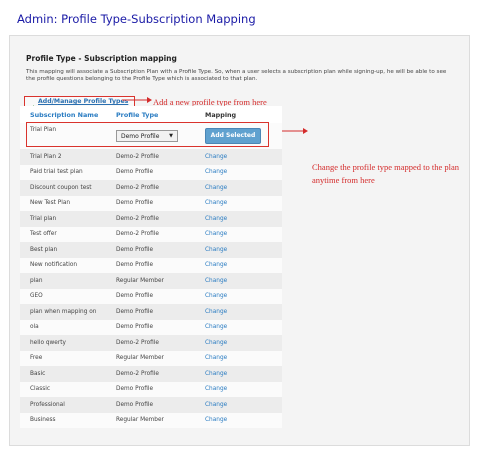 This screenshot has width=480, height=452. Describe the element at coordinates (63, 312) in the screenshot. I see `plan-name-cell: plan when mapping on` at that location.